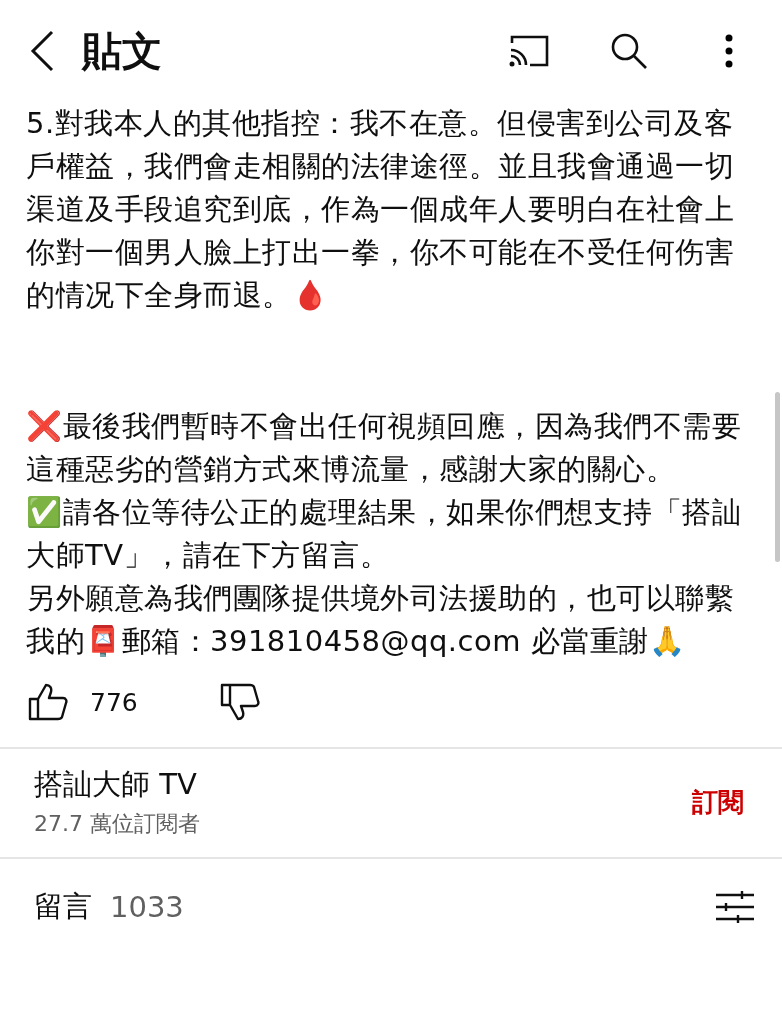  I want to click on page-title: 貼文, so click(122, 51).